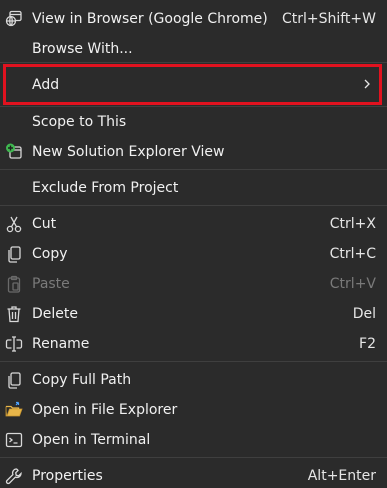  I want to click on menu-item-new-solution-explorer-view: New Solution Explorer View, so click(193, 152).